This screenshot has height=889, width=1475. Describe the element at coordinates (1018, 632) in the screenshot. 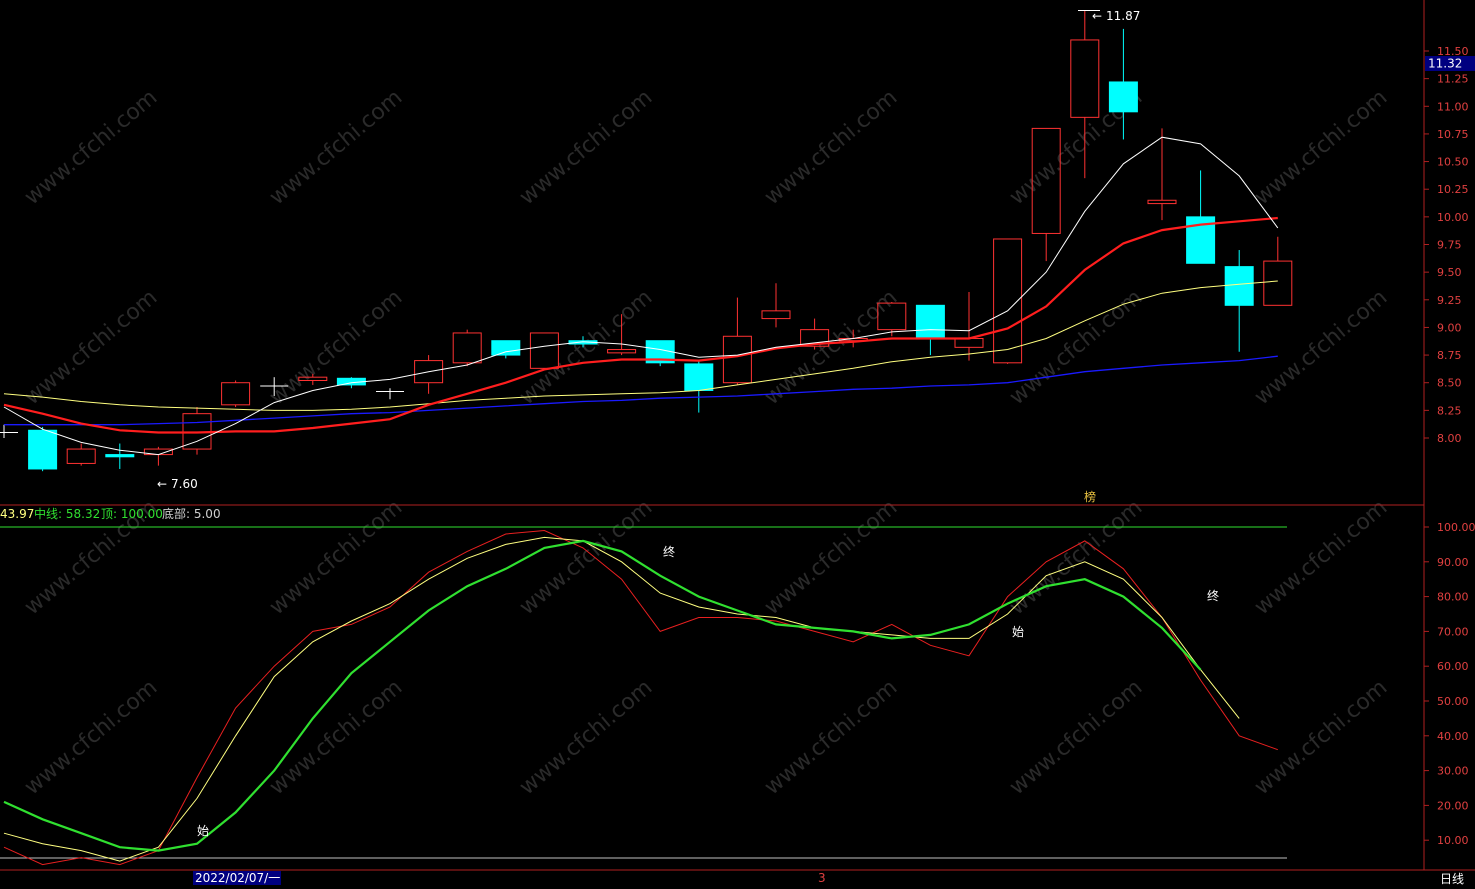

I see `start-marker-2: 始` at that location.